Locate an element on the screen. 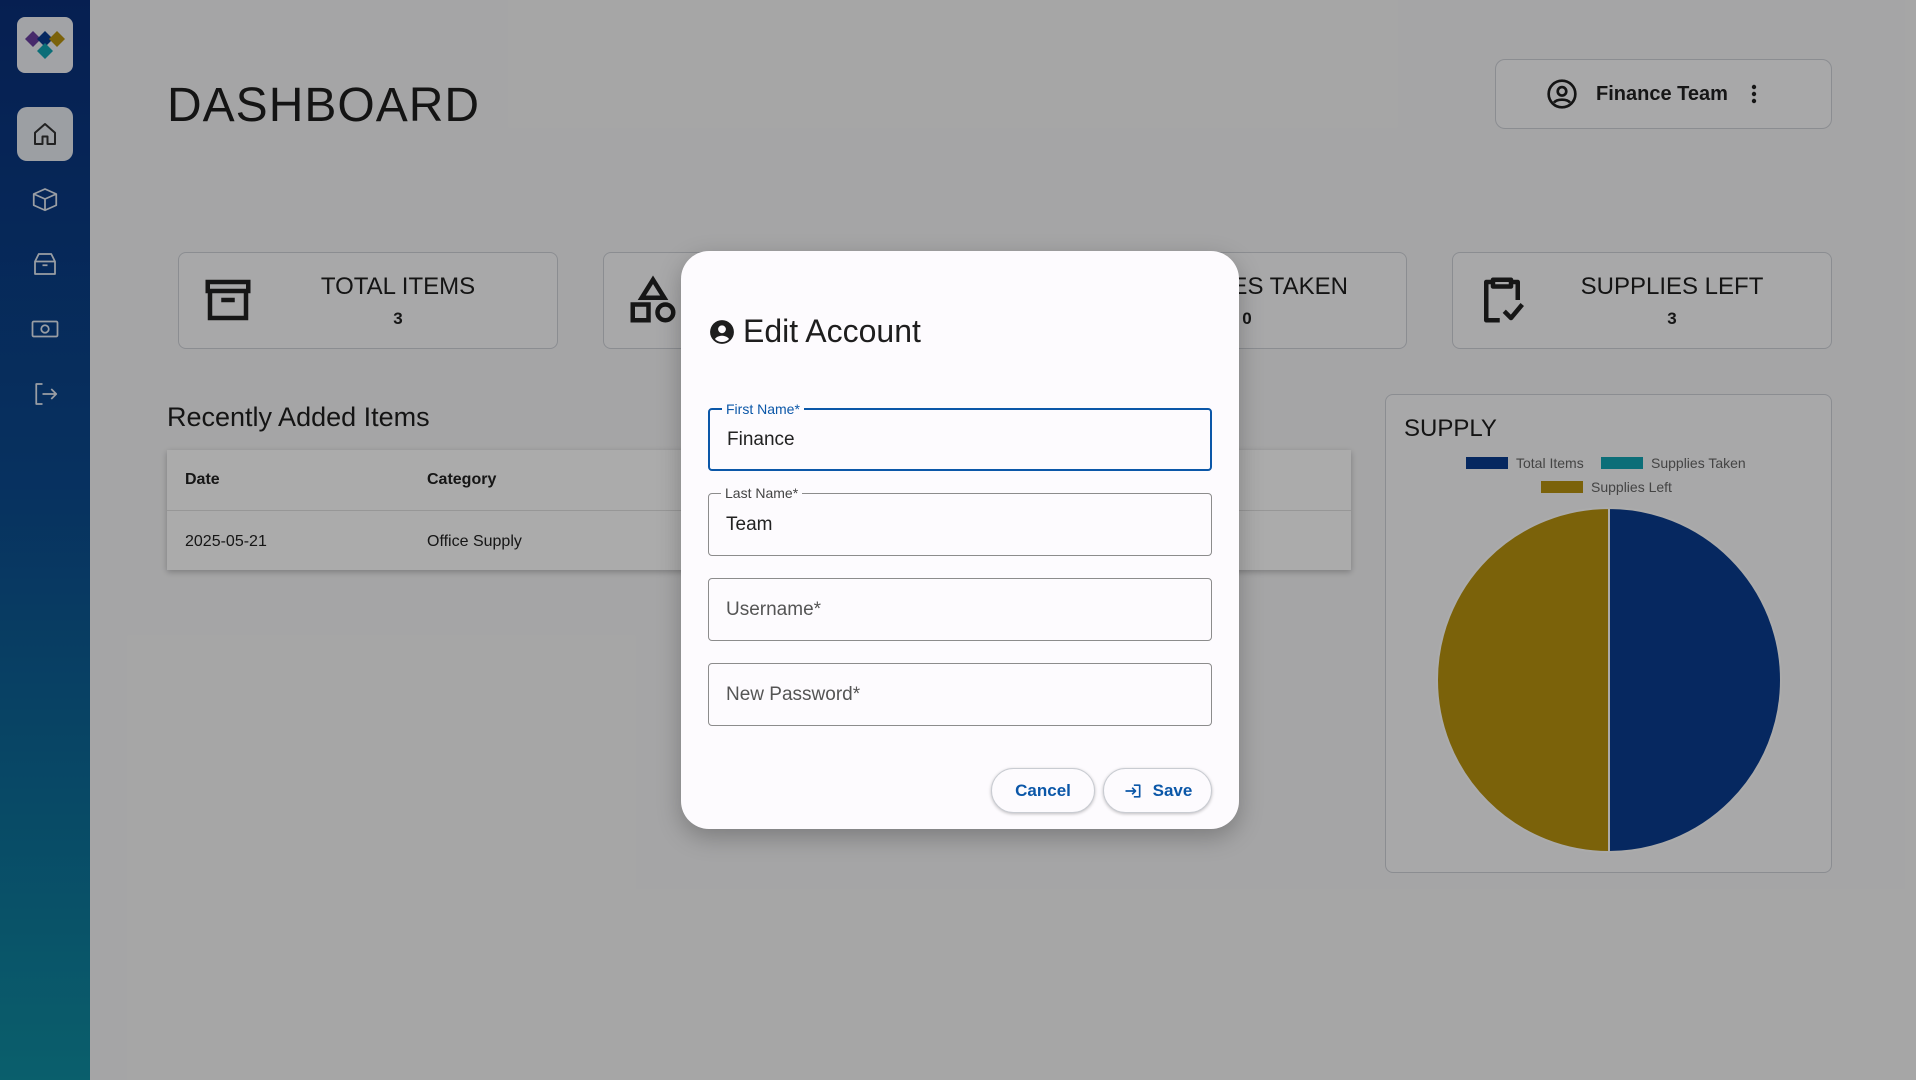 The height and width of the screenshot is (1080, 1916). last-name-field: Last Name* is located at coordinates (960, 520).